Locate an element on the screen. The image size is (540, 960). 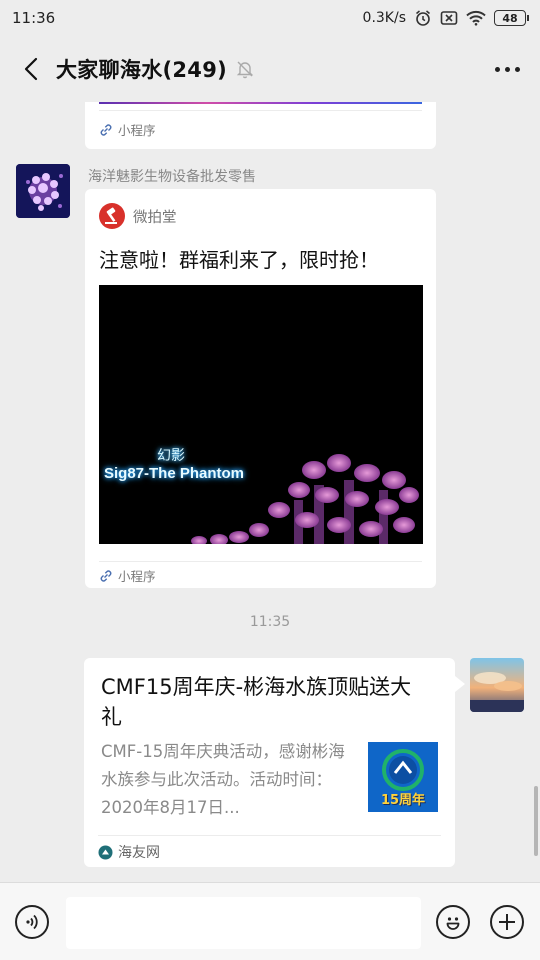
mute-bell-icon is located at coordinates (245, 69).